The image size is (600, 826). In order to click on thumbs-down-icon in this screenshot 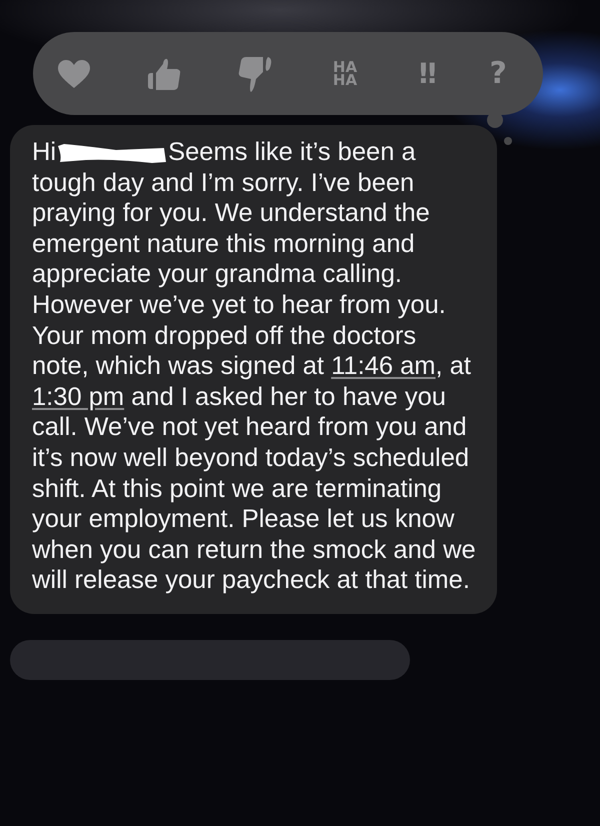, I will do `click(255, 73)`.